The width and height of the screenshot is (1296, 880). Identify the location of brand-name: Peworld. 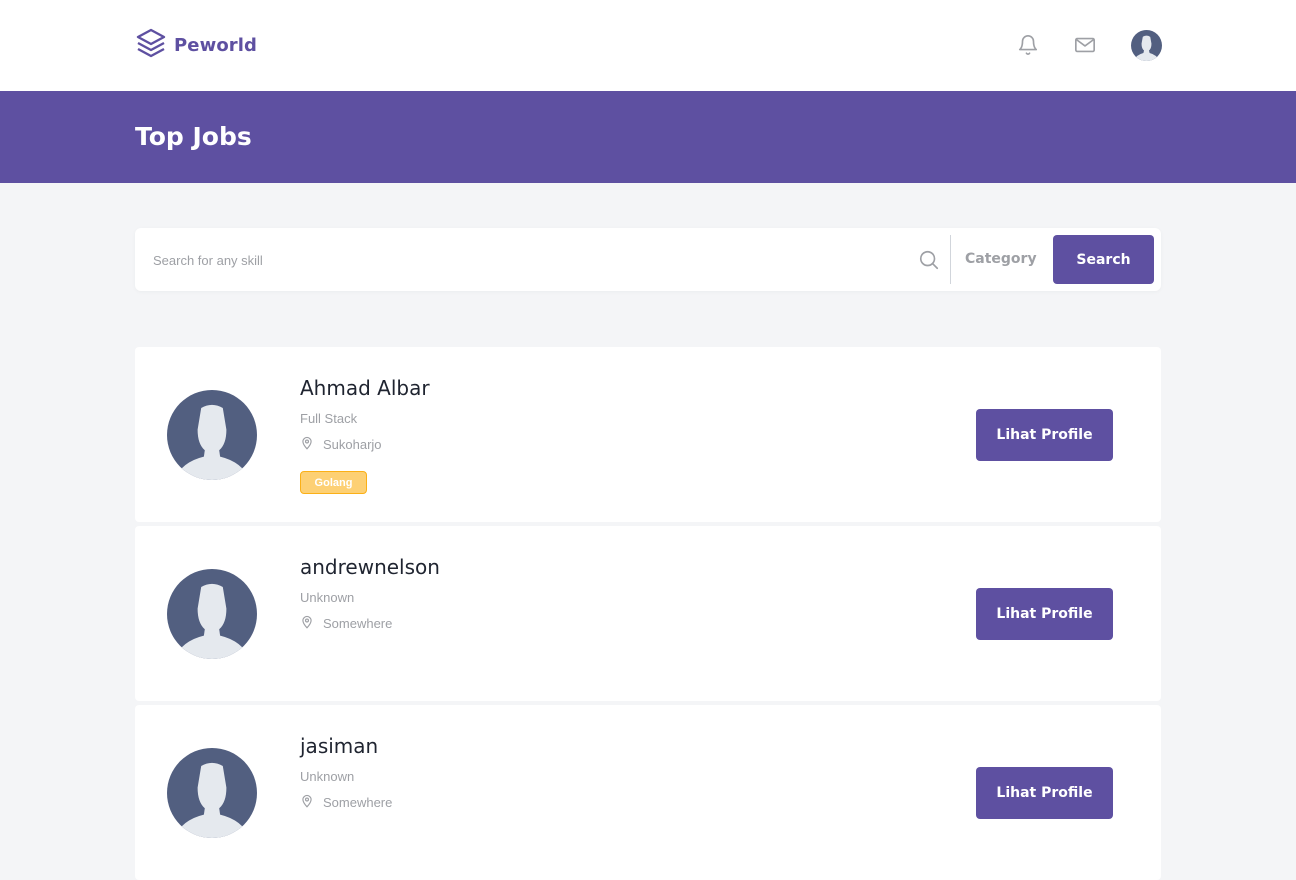
(216, 45).